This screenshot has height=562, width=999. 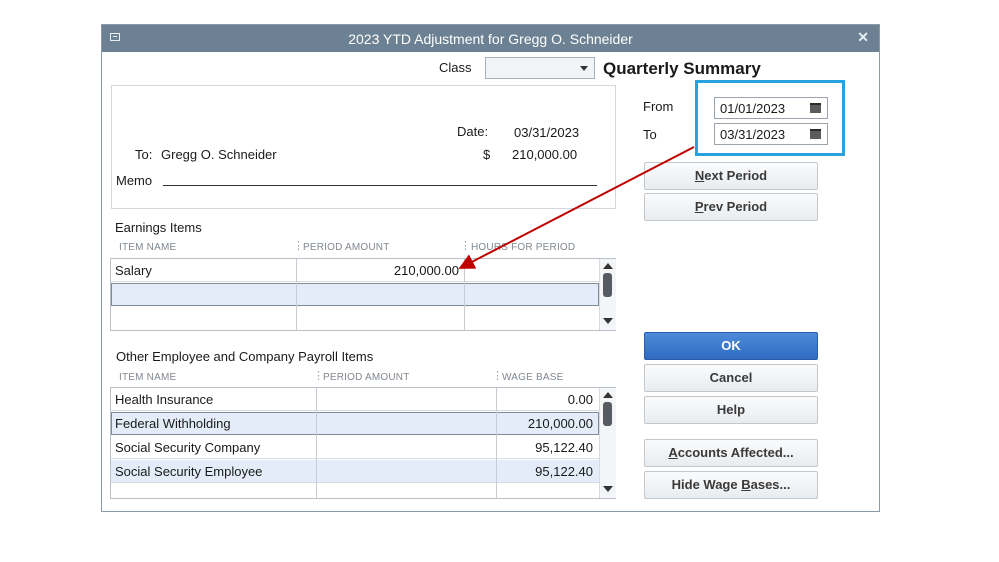 What do you see at coordinates (699, 206) in the screenshot?
I see `prev-period-mnemonic: P` at bounding box center [699, 206].